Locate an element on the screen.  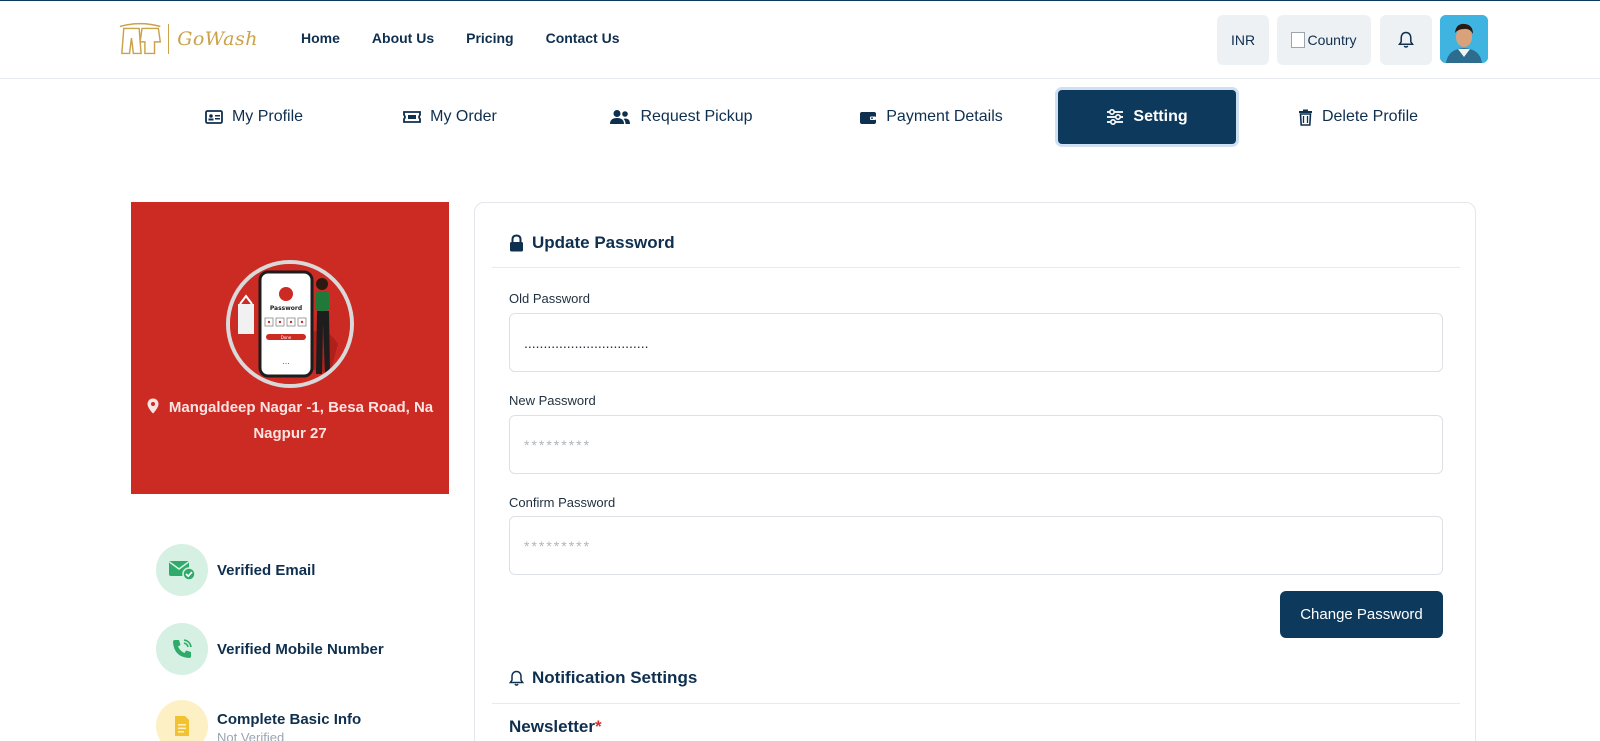
tab-label: Delete Profile is located at coordinates (1370, 116).